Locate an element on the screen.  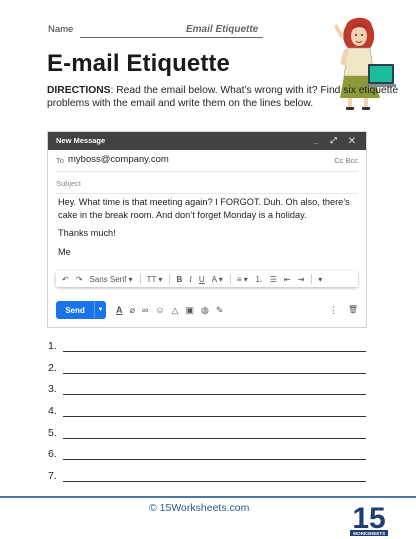
answer-line: 5. is located at coordinates (207, 438).